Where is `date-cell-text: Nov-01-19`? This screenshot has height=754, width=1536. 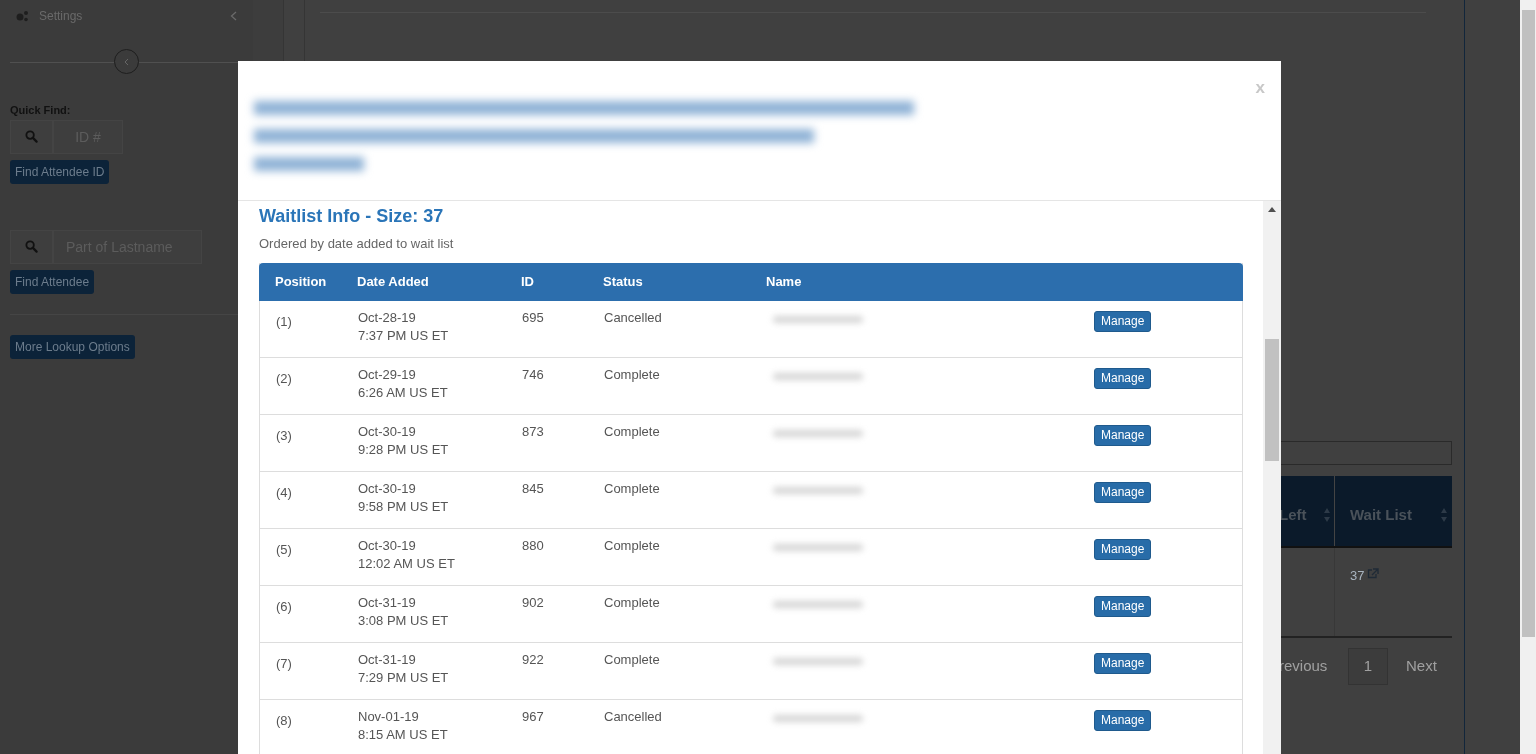
date-cell-text: Nov-01-19 is located at coordinates (389, 716).